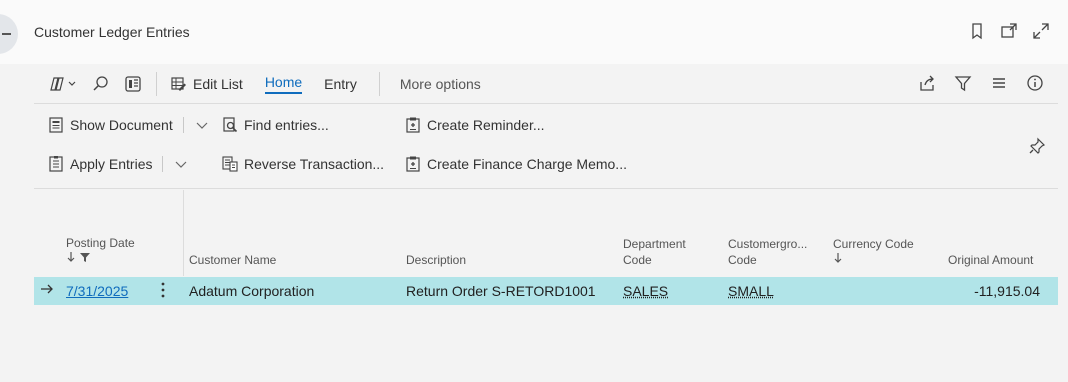 The height and width of the screenshot is (382, 1068). What do you see at coordinates (413, 125) in the screenshot?
I see `create-reminder-icon` at bounding box center [413, 125].